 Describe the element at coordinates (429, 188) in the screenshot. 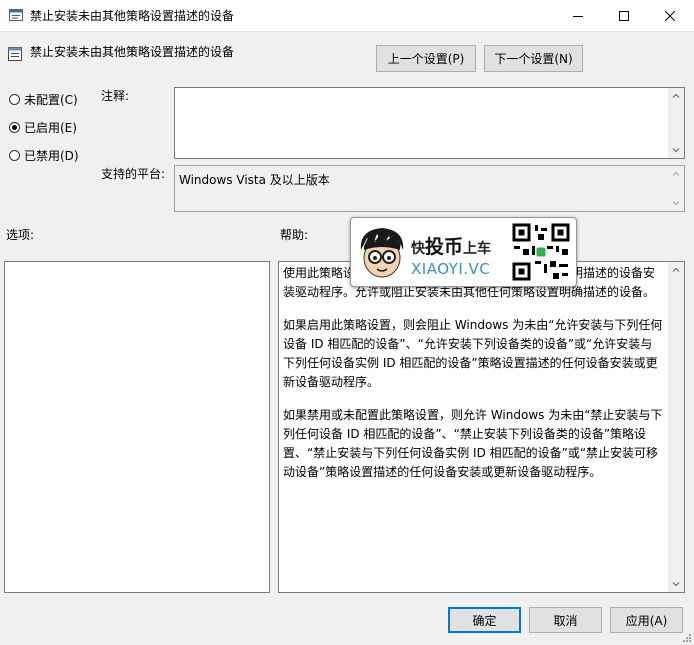

I see `platform-field: Windows Vista 及以上版本` at that location.